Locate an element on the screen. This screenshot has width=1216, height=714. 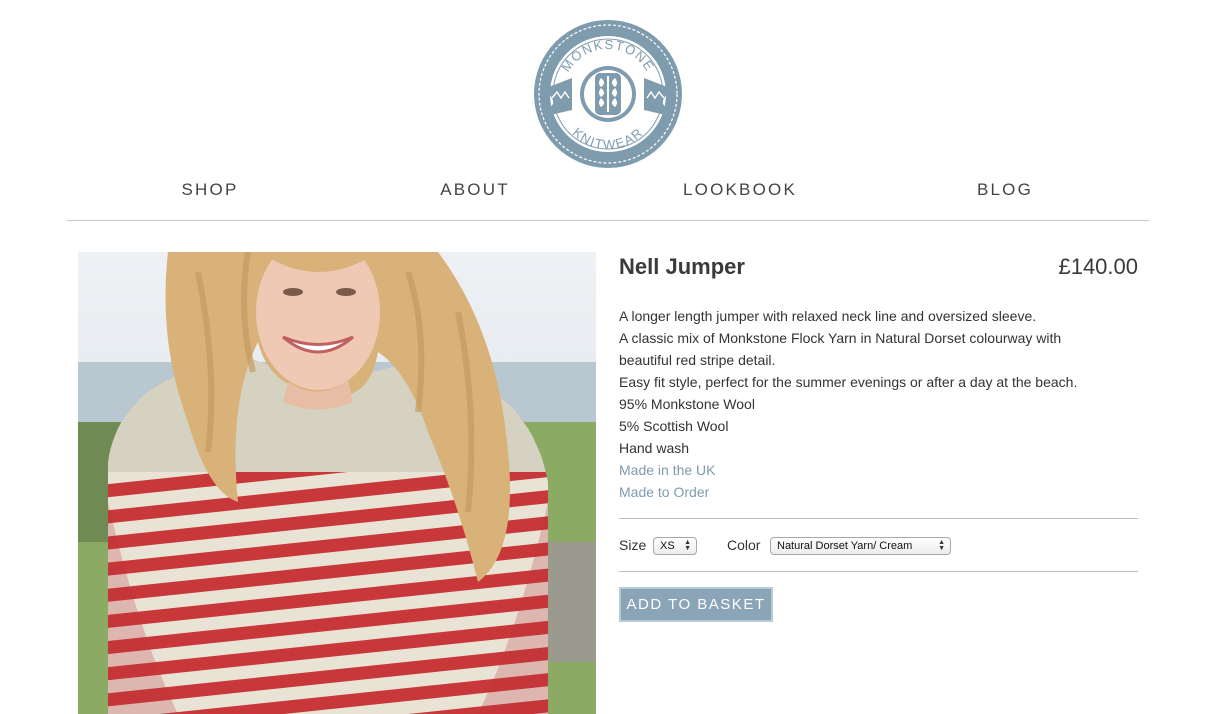
color-label: Color is located at coordinates (744, 545).